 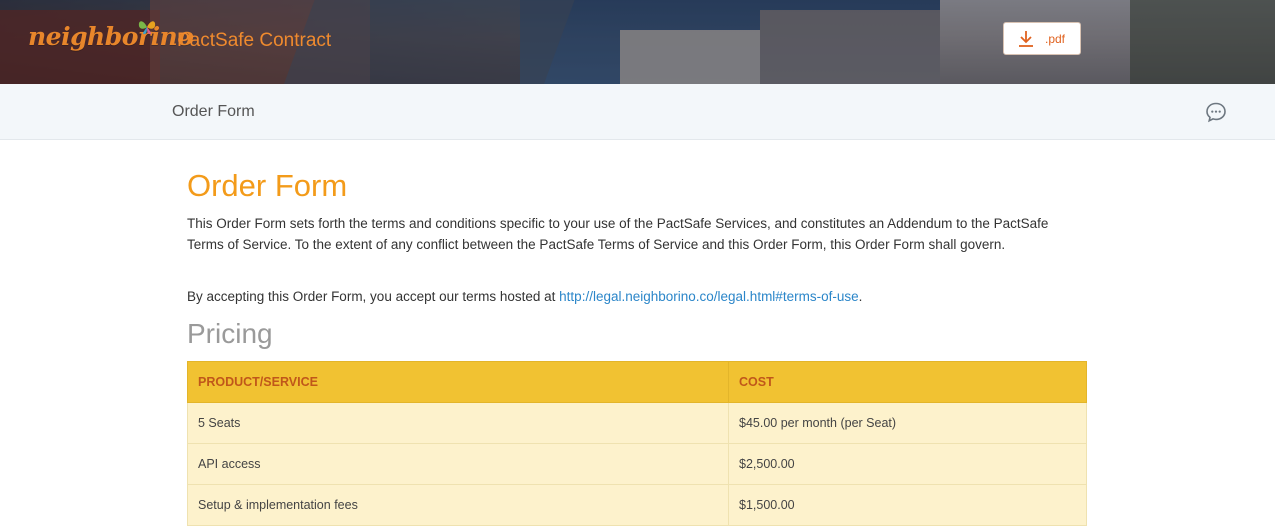 I want to click on subnav-title: Order Form, so click(x=213, y=111).